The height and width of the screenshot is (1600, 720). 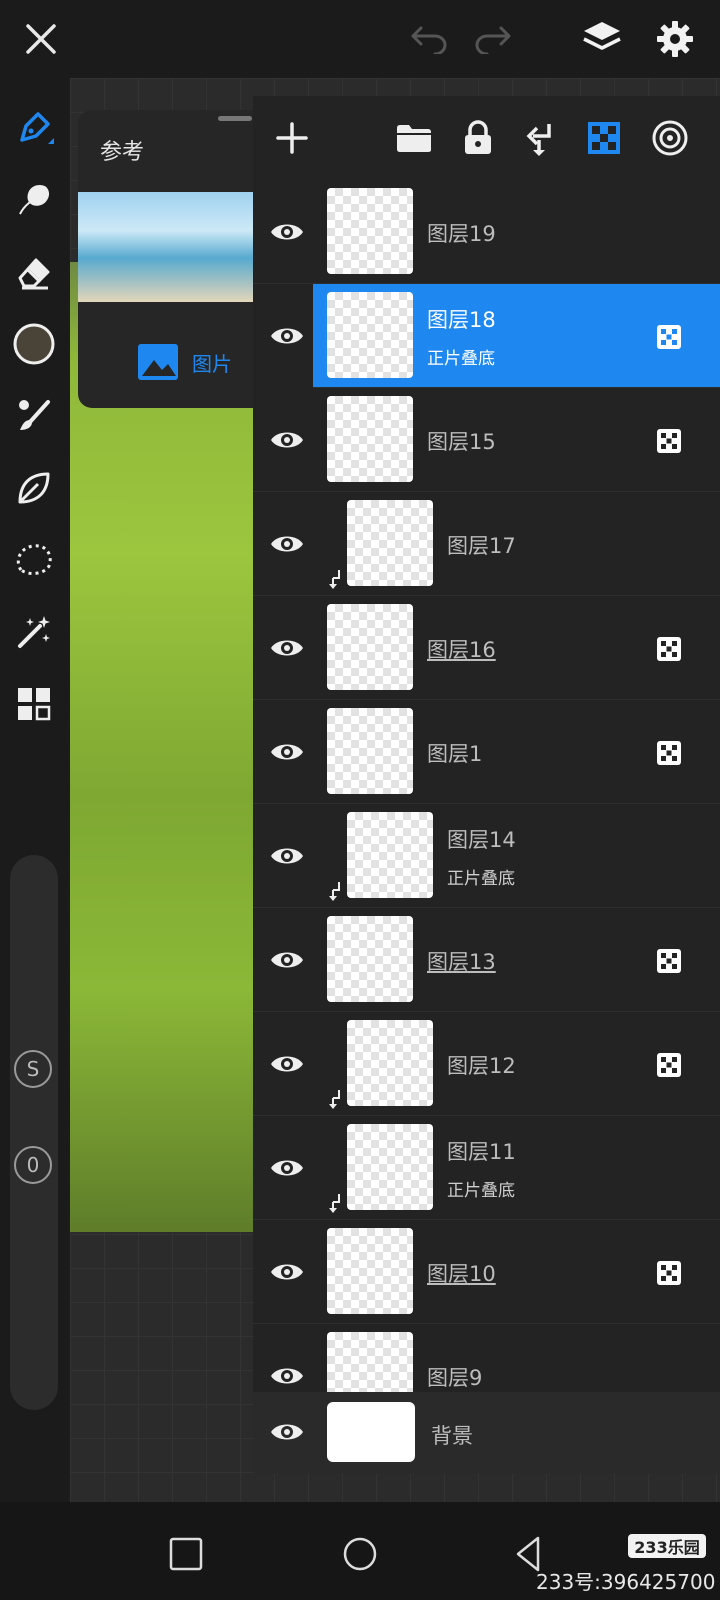 I want to click on background-thumbnail, so click(x=371, y=1432).